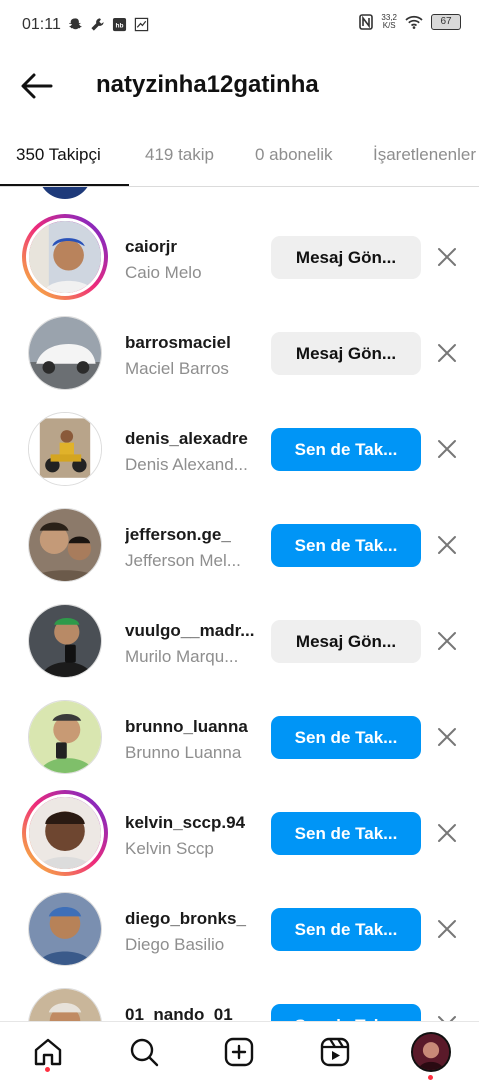 This screenshot has height=1081, width=479. I want to click on back-arrow-icon, so click(37, 86).